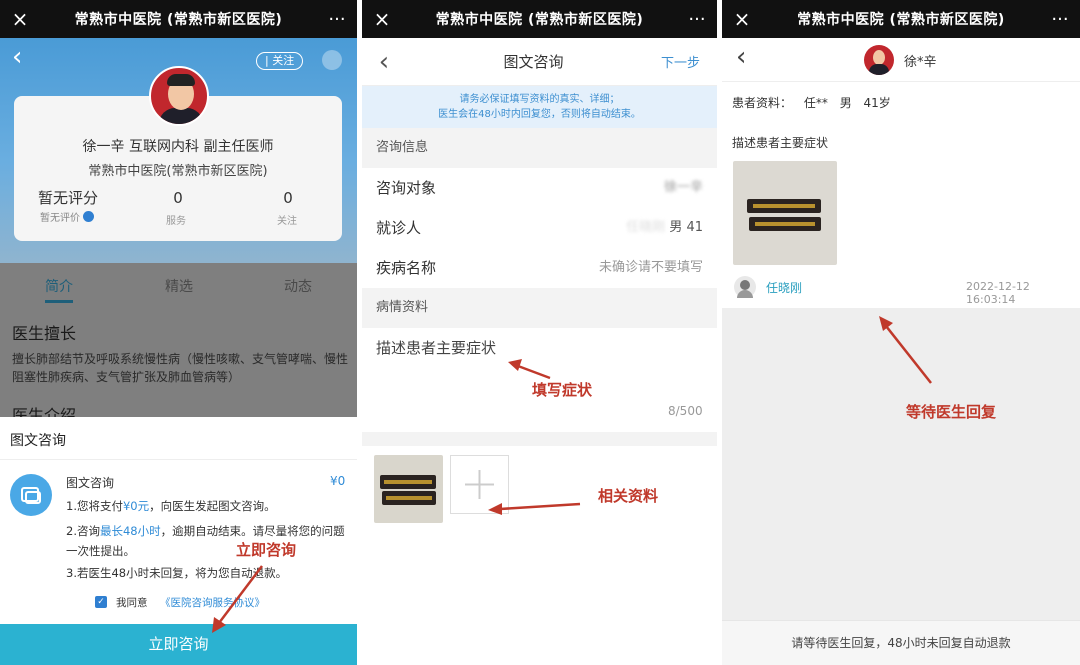 This screenshot has height=665, width=1080. I want to click on rating-link: 暂无评价, so click(67, 216).